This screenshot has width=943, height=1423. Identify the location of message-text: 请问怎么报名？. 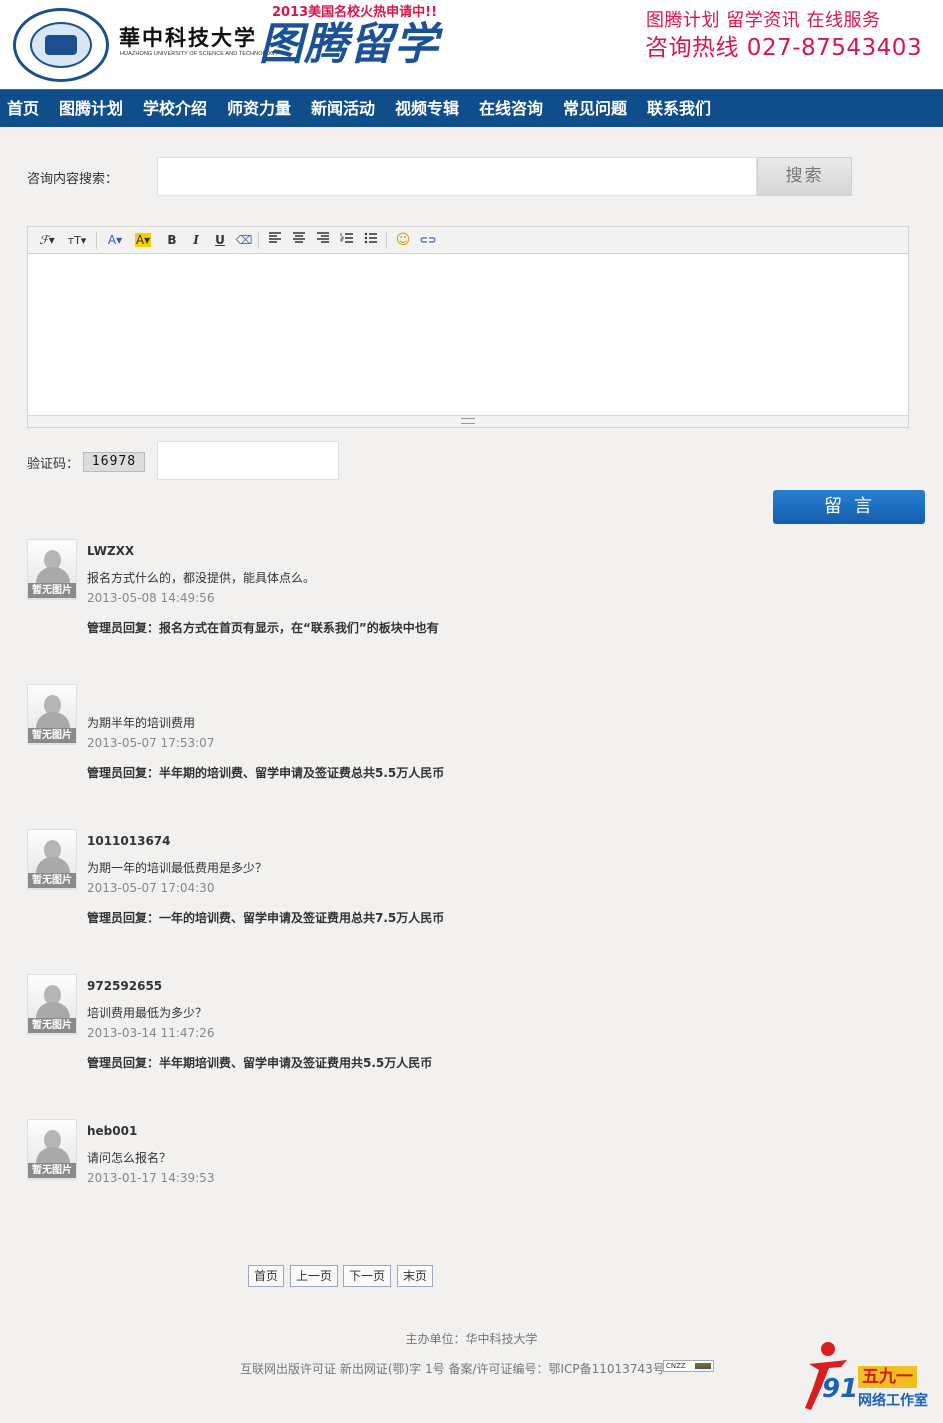
(129, 1158).